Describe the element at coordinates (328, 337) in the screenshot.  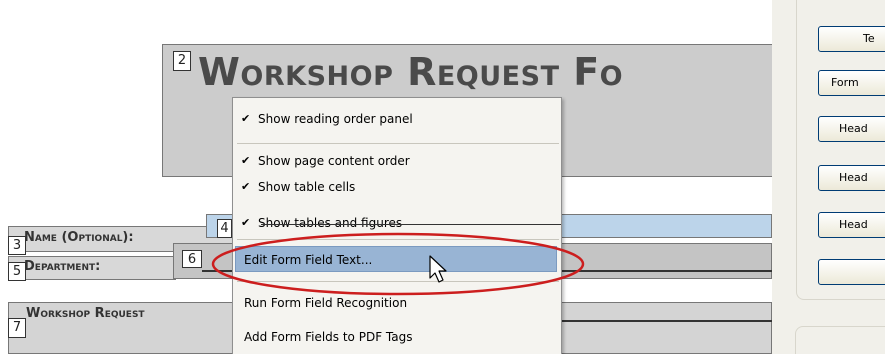
I see `menu-item-label: Add Form Fields to PDF Tags` at that location.